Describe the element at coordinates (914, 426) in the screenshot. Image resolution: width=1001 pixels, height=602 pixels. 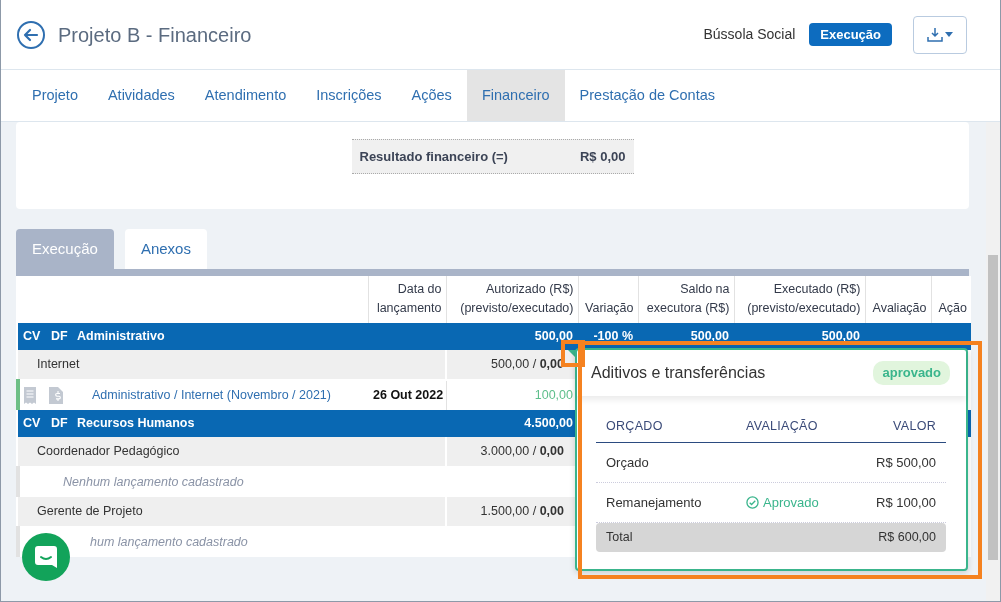
I see `column-header: VALOR` at that location.